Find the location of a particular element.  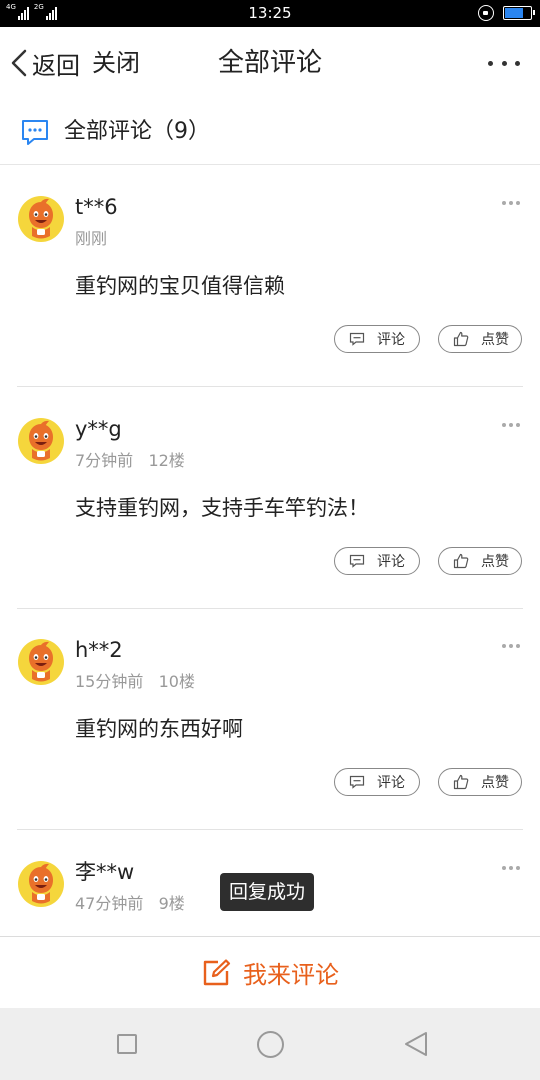

back-label: 返回 is located at coordinates (56, 65).